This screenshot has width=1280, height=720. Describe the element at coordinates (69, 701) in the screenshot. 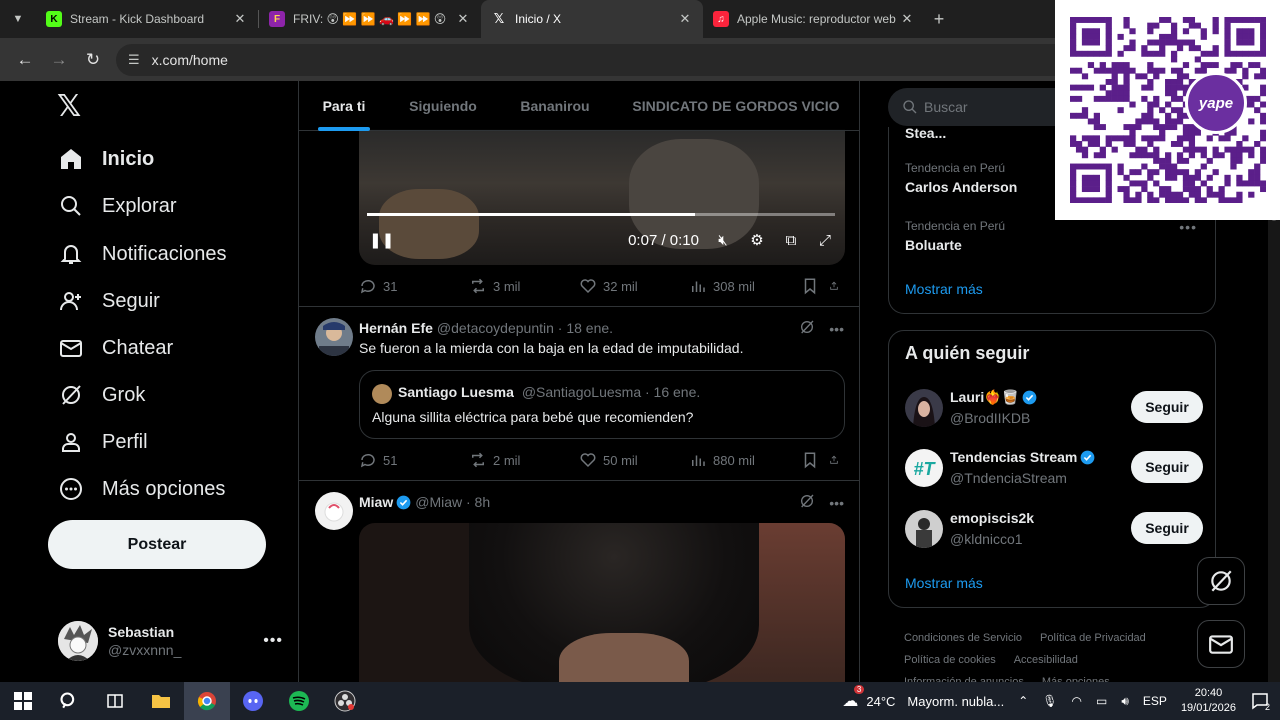

I see `taskbar-search-button` at that location.